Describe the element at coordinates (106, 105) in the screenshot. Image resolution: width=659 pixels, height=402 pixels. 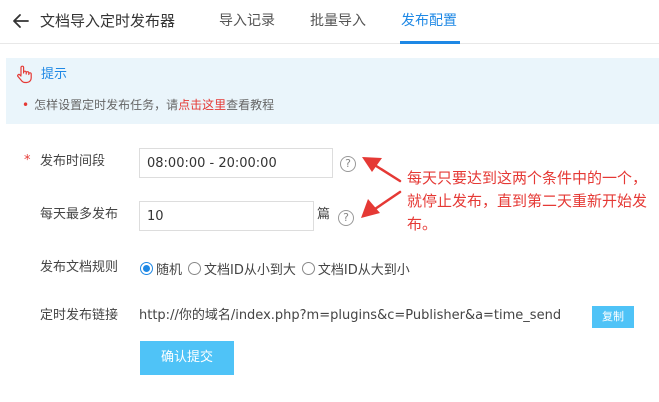
I see `tip-text-prefix: 怎样设置定时发布任务，请` at that location.